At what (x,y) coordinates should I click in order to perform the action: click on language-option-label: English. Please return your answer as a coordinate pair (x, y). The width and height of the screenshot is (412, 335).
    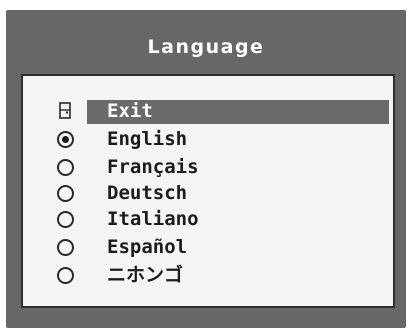
    Looking at the image, I should click on (147, 139).